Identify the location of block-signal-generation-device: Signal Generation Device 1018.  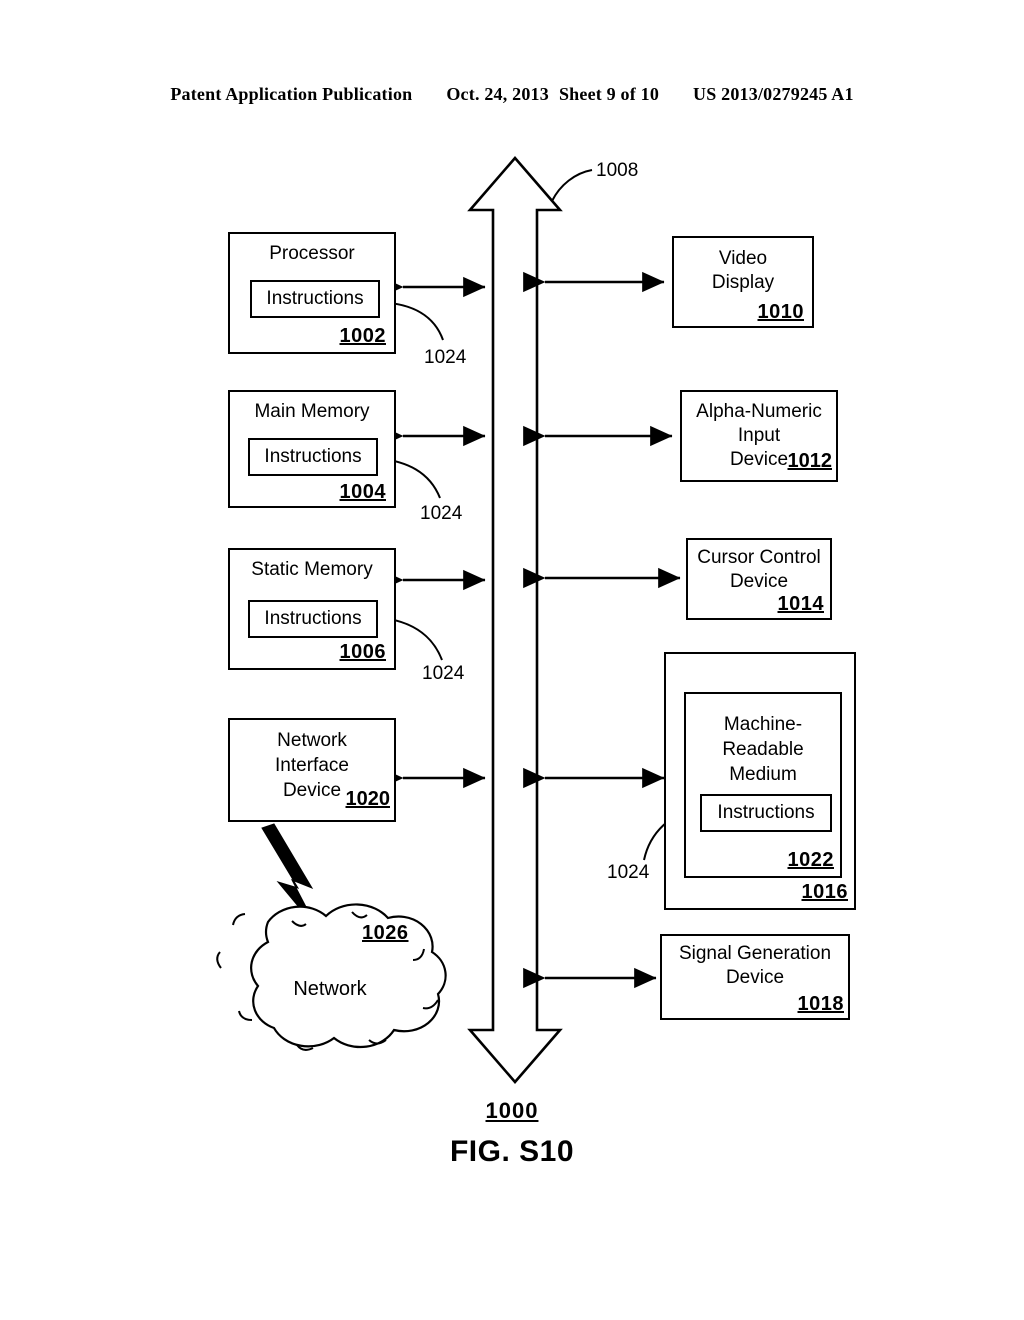
(755, 977).